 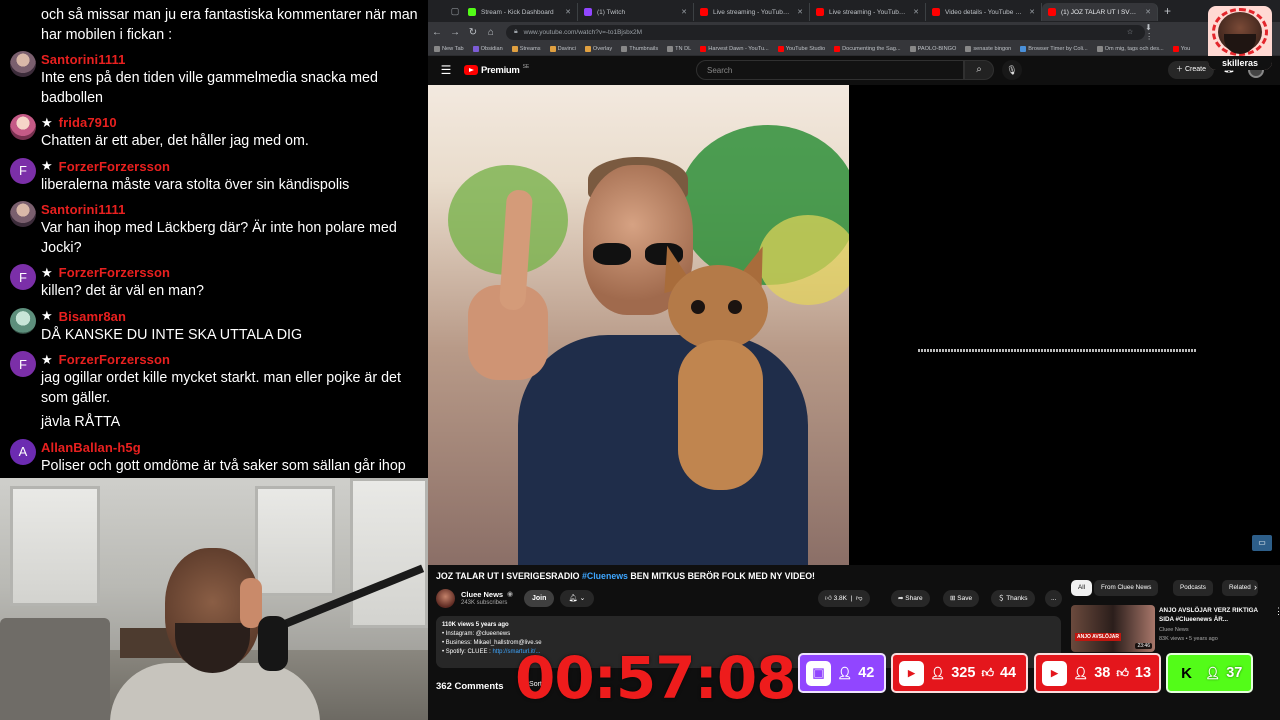 What do you see at coordinates (1167, 11) in the screenshot?
I see `new-tab-icon: +` at bounding box center [1167, 11].